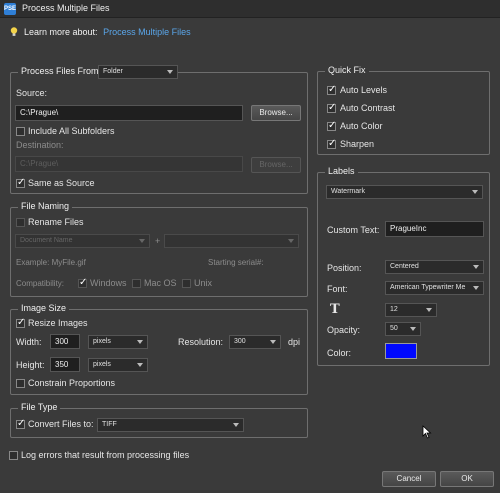 The height and width of the screenshot is (493, 500). Describe the element at coordinates (10, 9) in the screenshot. I see `app-icon: PSE` at that location.